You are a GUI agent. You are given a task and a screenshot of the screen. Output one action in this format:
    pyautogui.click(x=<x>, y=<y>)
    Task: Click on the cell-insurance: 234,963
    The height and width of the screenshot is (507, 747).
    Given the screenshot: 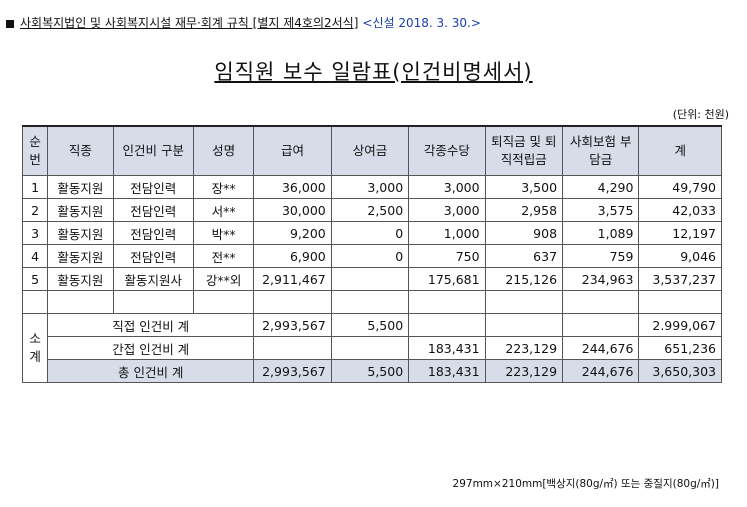 What is the action you would take?
    pyautogui.click(x=601, y=279)
    